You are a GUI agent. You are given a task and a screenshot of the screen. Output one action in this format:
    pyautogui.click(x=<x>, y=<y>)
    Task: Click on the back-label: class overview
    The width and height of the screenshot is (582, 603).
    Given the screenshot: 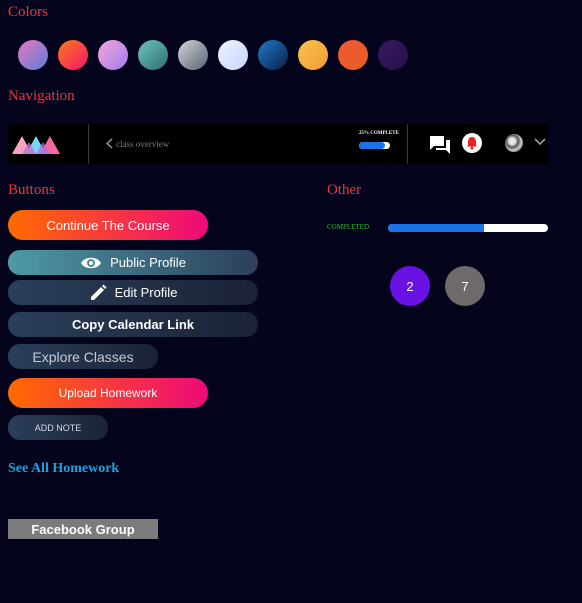 What is the action you would take?
    pyautogui.click(x=143, y=143)
    